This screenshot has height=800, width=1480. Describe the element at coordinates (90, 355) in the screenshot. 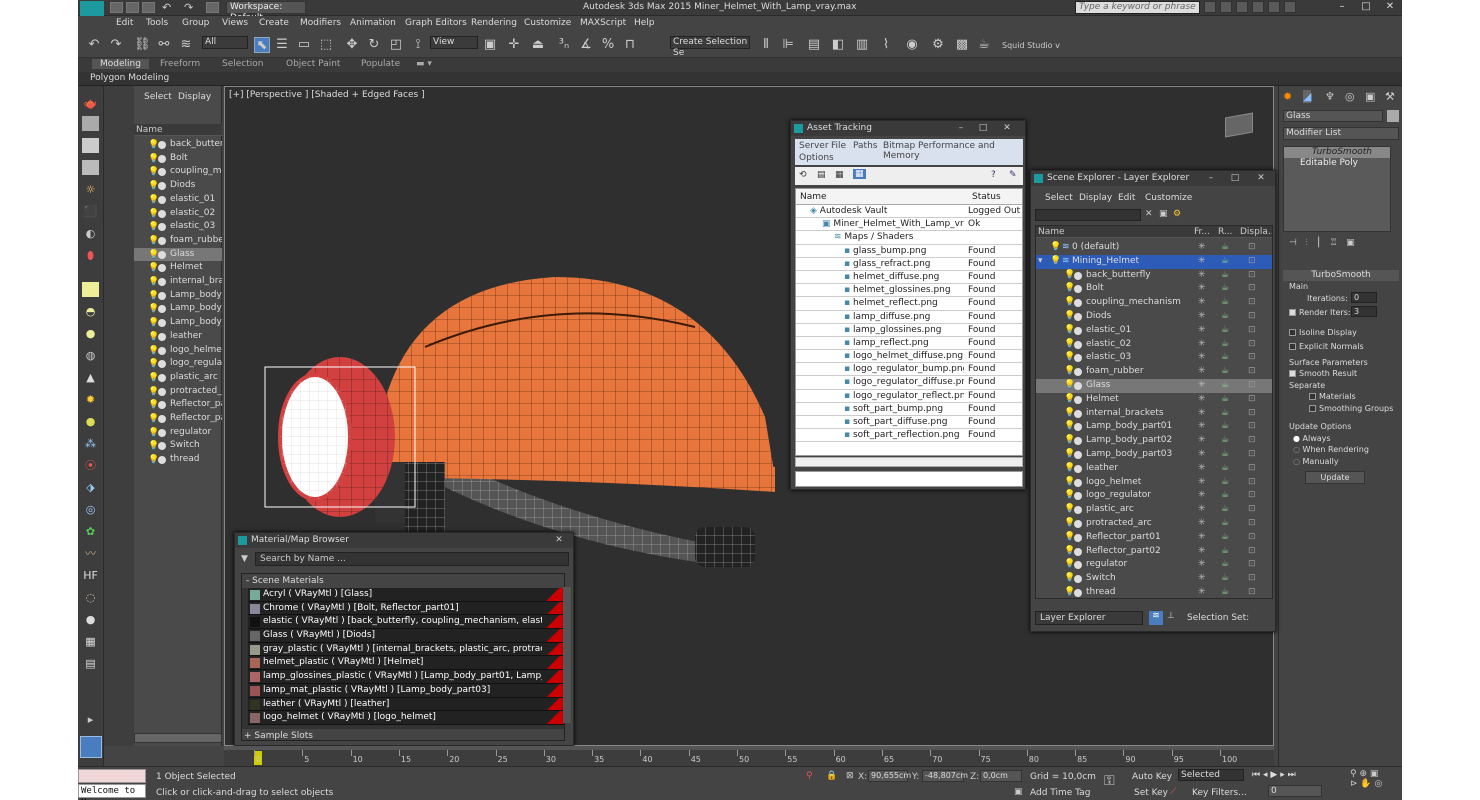

I see `torus-icon: ◍` at that location.